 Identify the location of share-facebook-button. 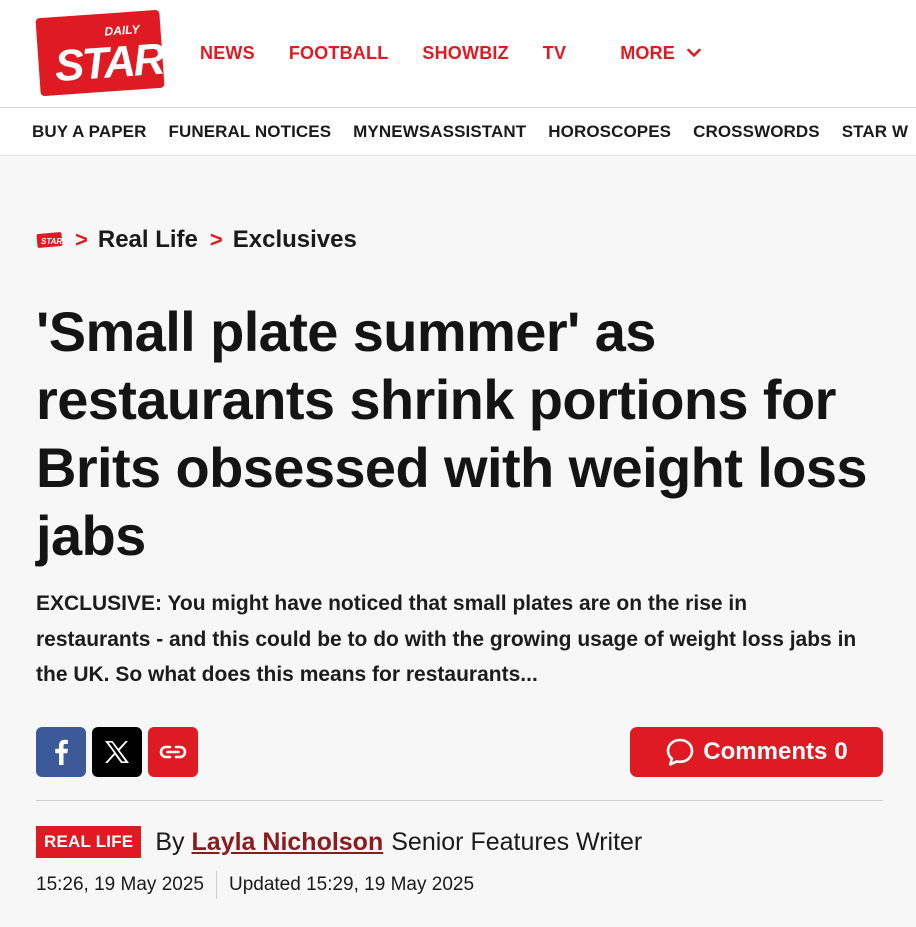
(61, 752).